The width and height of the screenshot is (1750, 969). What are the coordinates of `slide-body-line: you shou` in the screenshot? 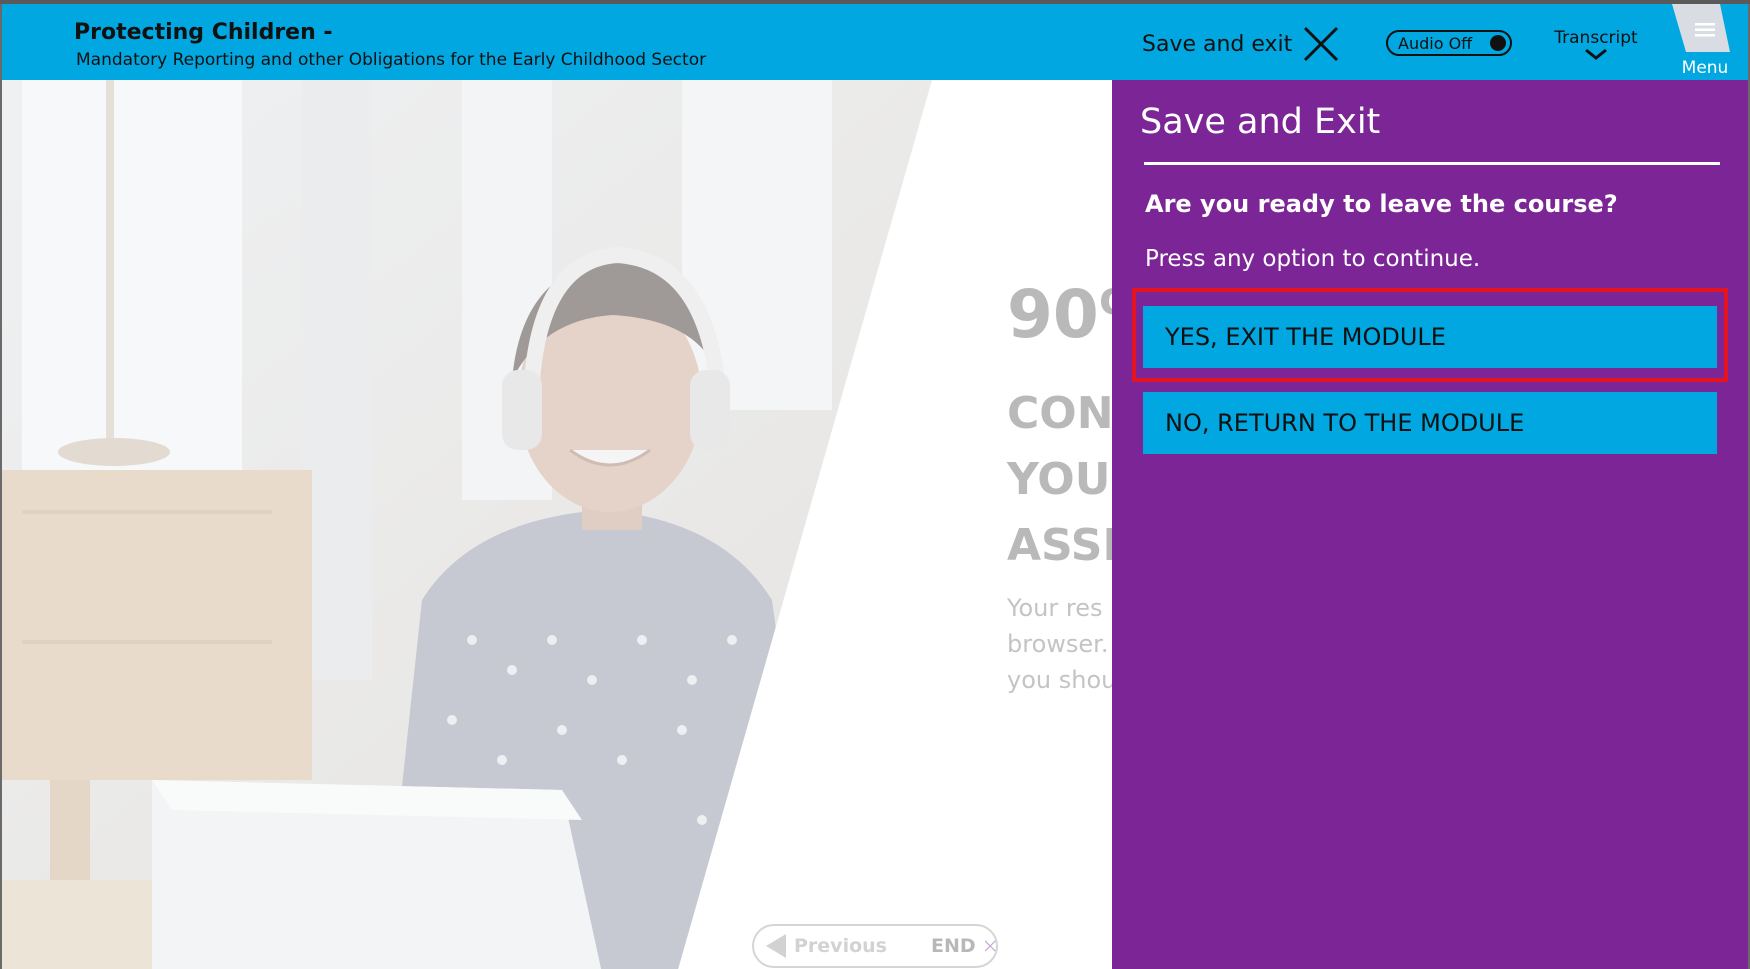 It's located at (1059, 680).